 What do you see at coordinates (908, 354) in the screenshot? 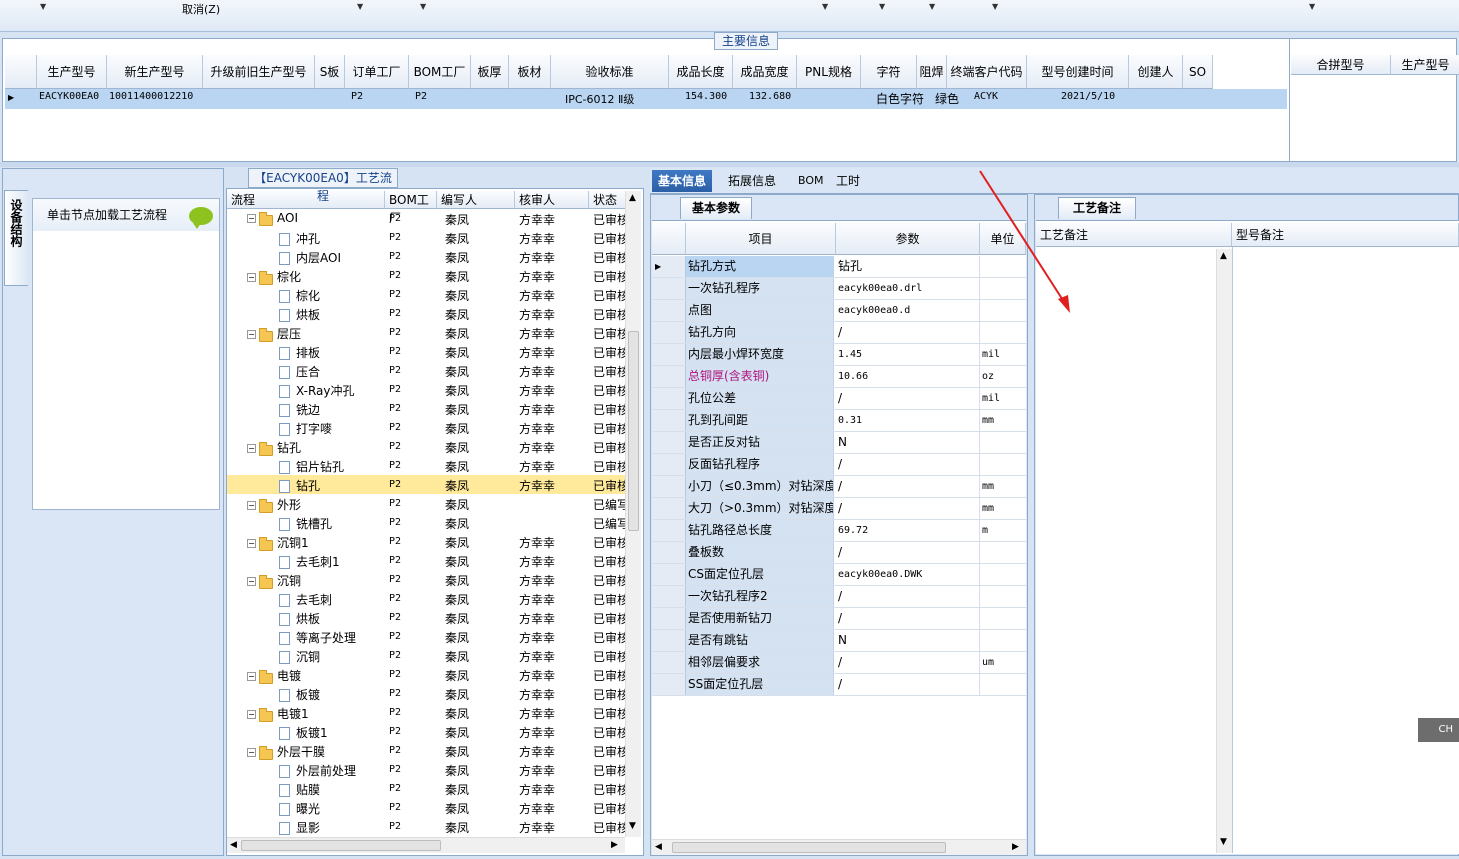
I see `param-value: 1.45` at bounding box center [908, 354].